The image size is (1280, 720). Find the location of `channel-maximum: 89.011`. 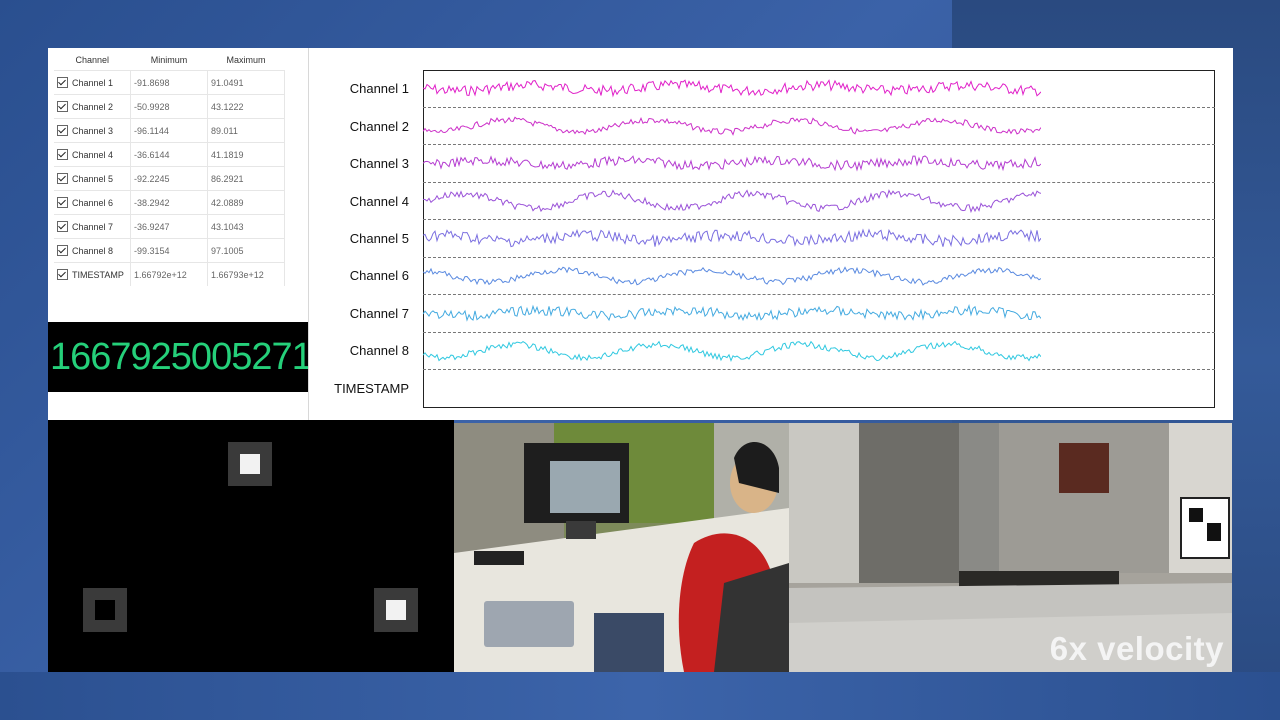

channel-maximum: 89.011 is located at coordinates (246, 130).